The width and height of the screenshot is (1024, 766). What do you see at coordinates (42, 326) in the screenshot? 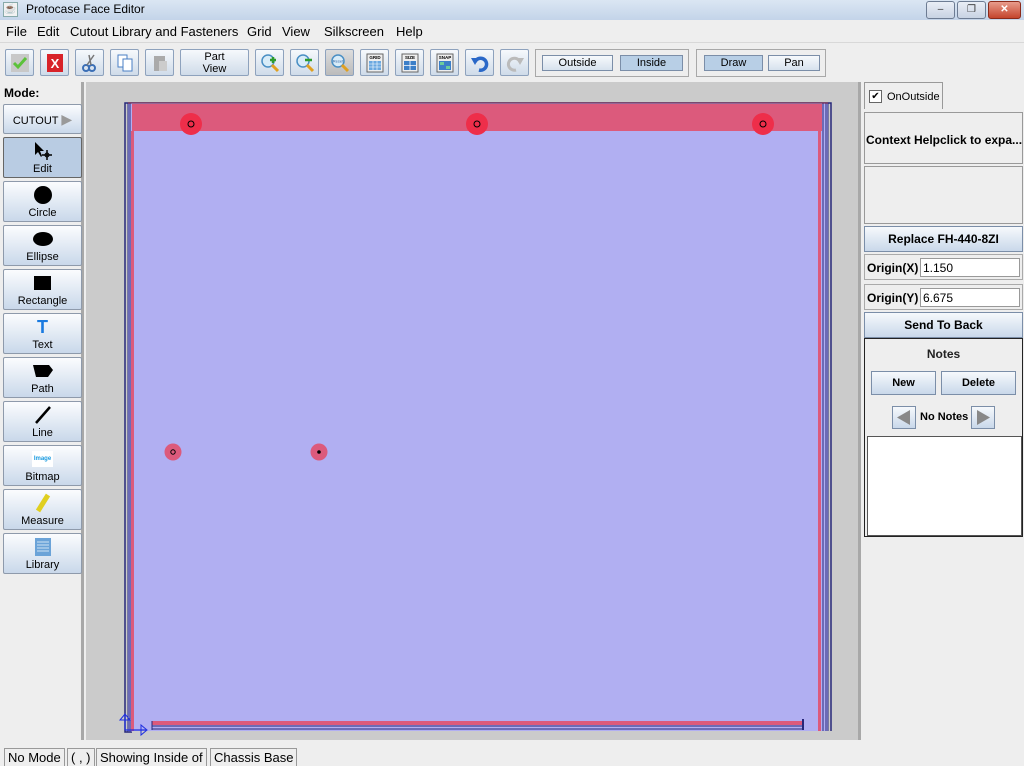
I see `text-icon: T` at bounding box center [42, 326].